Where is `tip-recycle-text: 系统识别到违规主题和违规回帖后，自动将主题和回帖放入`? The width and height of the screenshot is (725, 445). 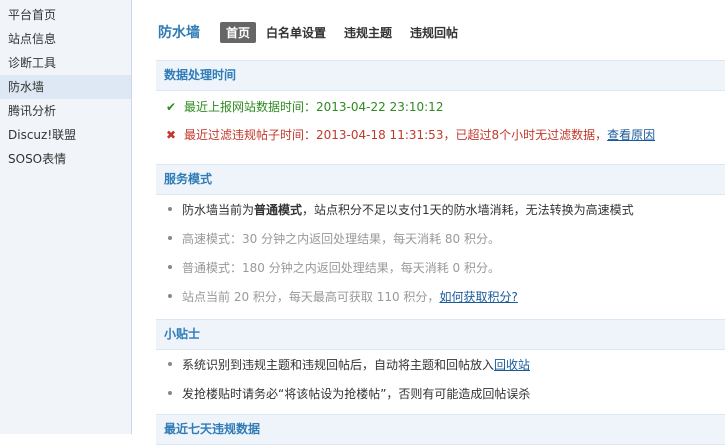 tip-recycle-text: 系统识别到违规主题和违规回帖后，自动将主题和回帖放入 is located at coordinates (338, 365).